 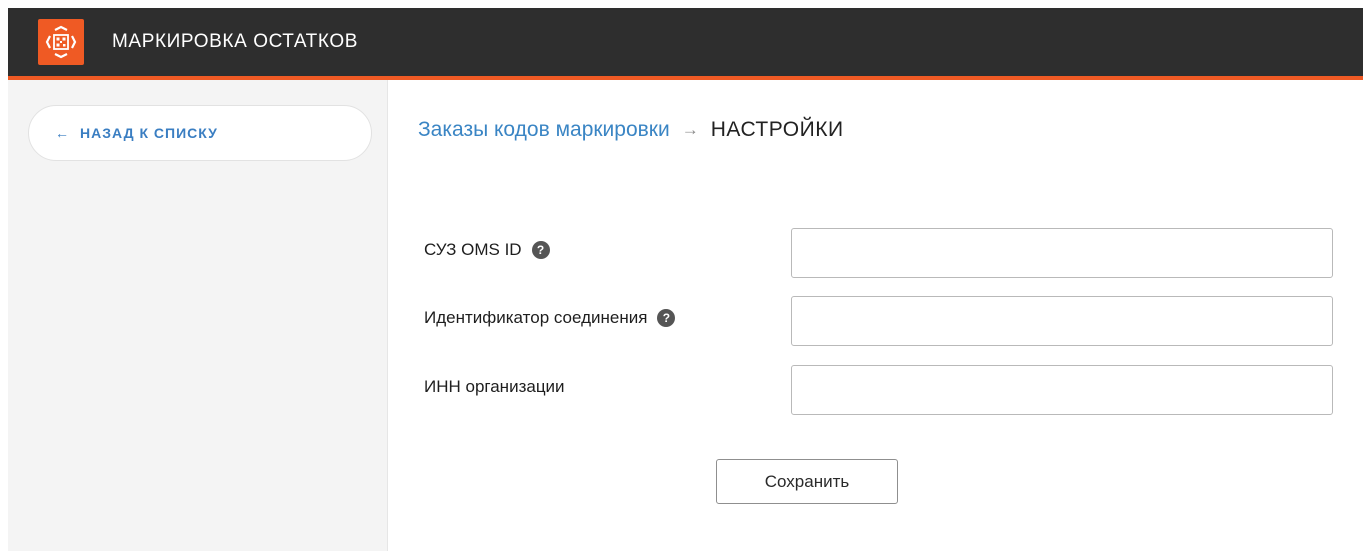 I want to click on oms-id-label: СУЗ OMS ID ?, so click(x=487, y=250).